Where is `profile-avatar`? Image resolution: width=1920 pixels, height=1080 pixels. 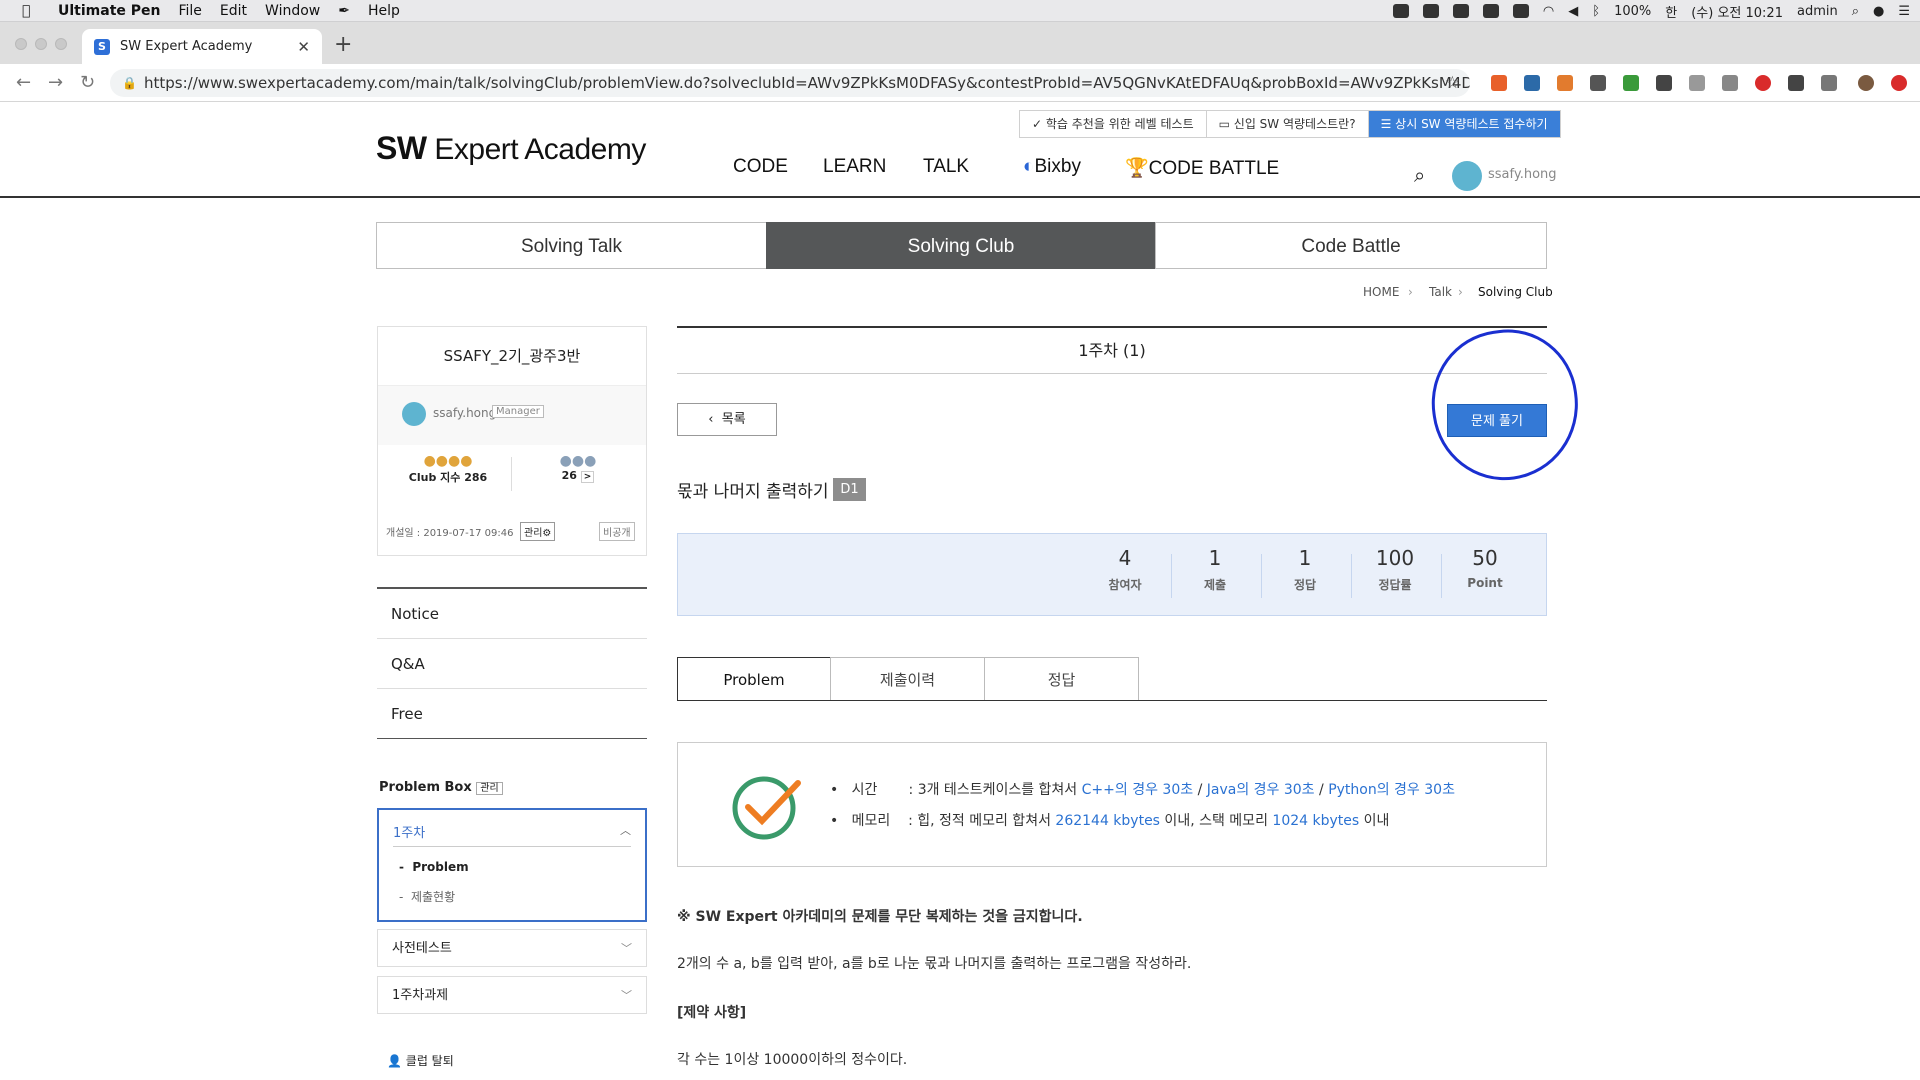 profile-avatar is located at coordinates (1866, 83).